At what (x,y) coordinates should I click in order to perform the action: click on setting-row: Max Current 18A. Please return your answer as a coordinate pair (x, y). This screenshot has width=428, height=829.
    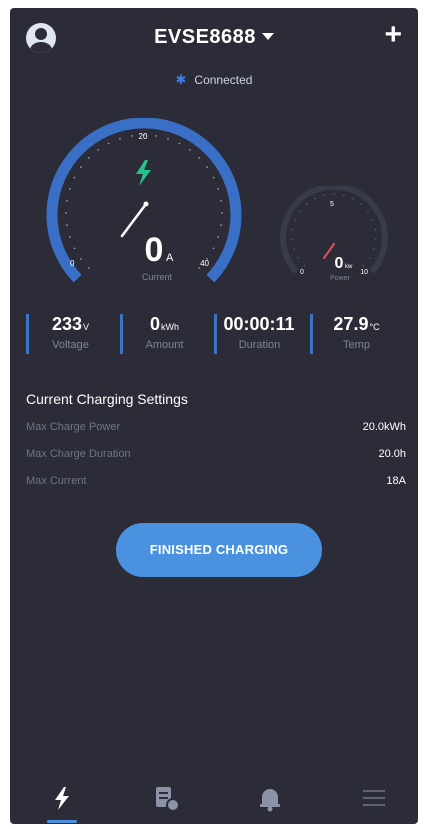
    Looking at the image, I should click on (216, 481).